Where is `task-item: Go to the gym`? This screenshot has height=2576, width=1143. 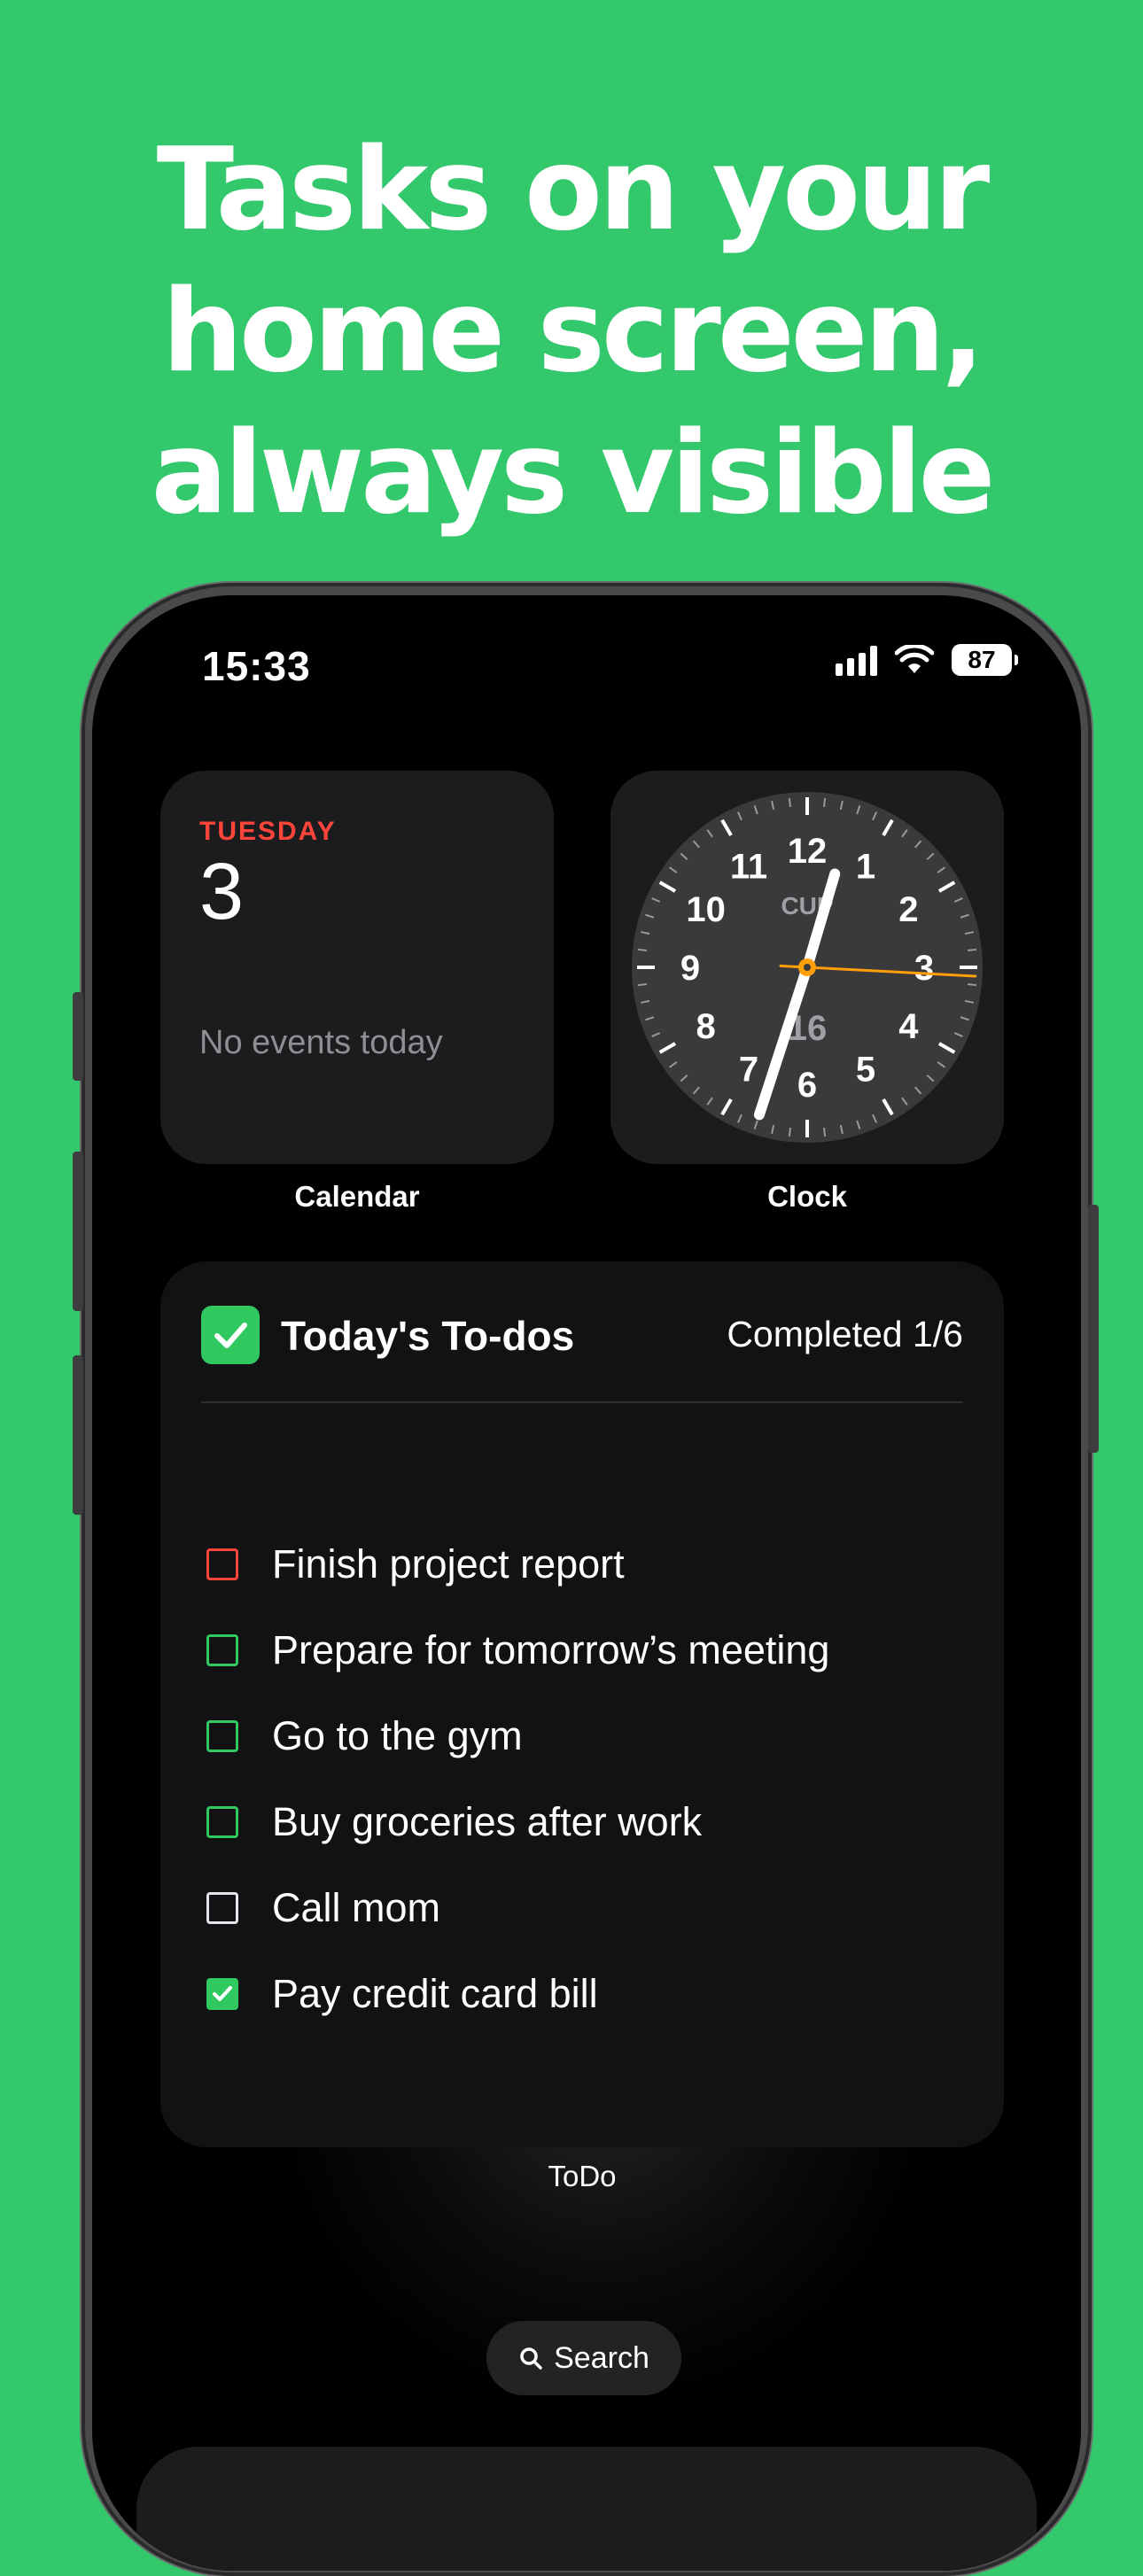
task-item: Go to the gym is located at coordinates (364, 1736).